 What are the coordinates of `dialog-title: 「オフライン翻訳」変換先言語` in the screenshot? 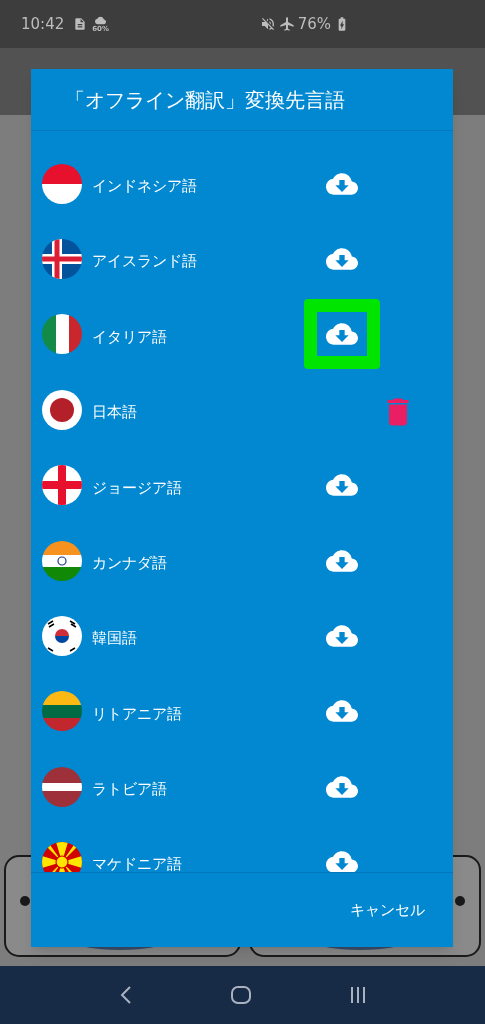 It's located at (205, 100).